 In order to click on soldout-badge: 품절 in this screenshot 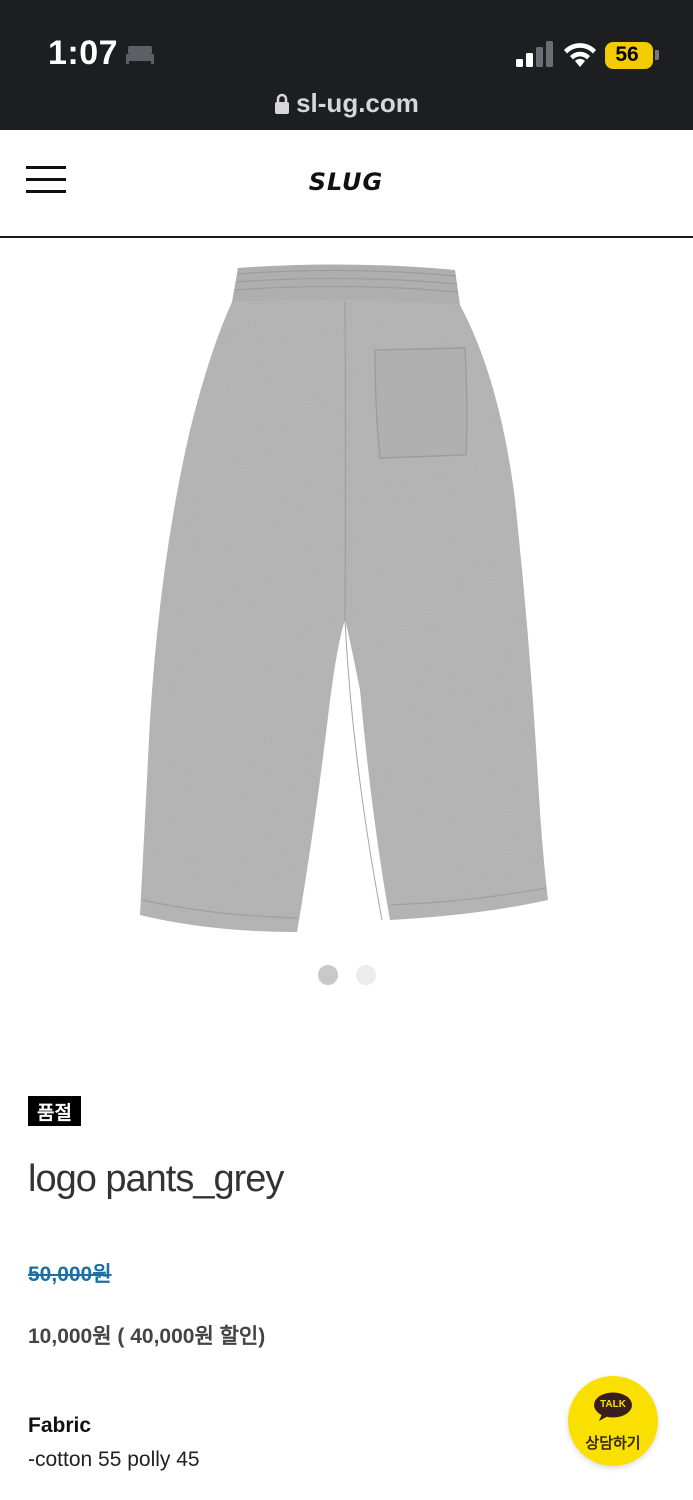, I will do `click(54, 1111)`.